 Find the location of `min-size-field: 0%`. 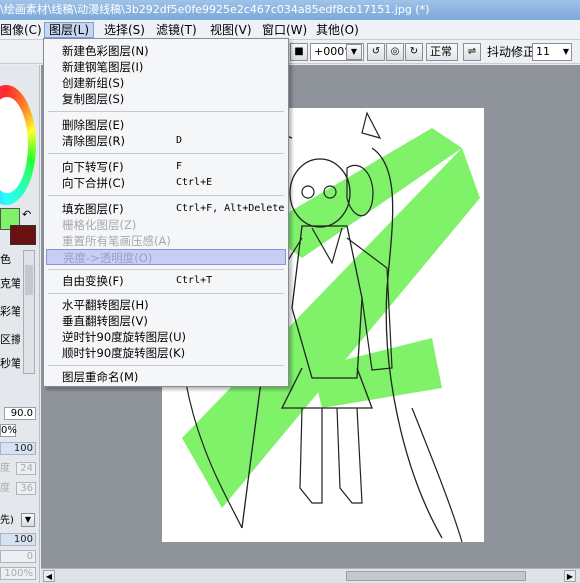

min-size-field: 0% is located at coordinates (8, 430).